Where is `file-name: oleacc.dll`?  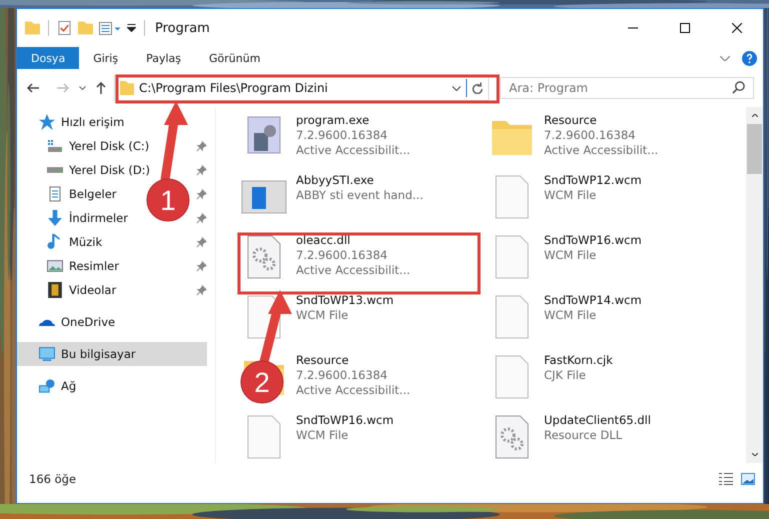
file-name: oleacc.dll is located at coordinates (353, 240).